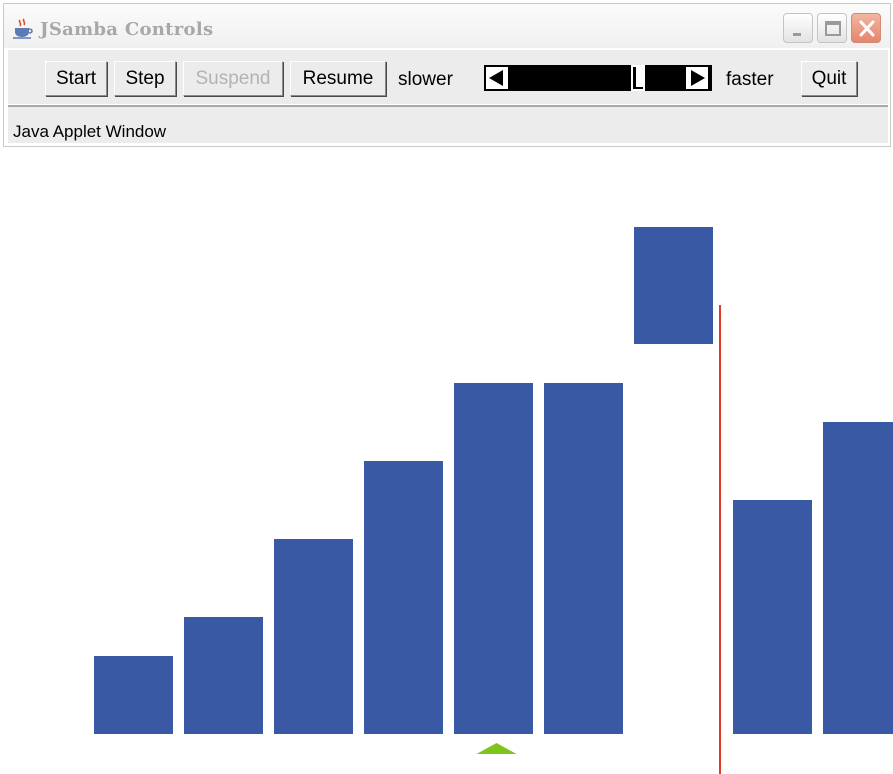  Describe the element at coordinates (23, 29) in the screenshot. I see `java-coffee-cup-icon` at that location.